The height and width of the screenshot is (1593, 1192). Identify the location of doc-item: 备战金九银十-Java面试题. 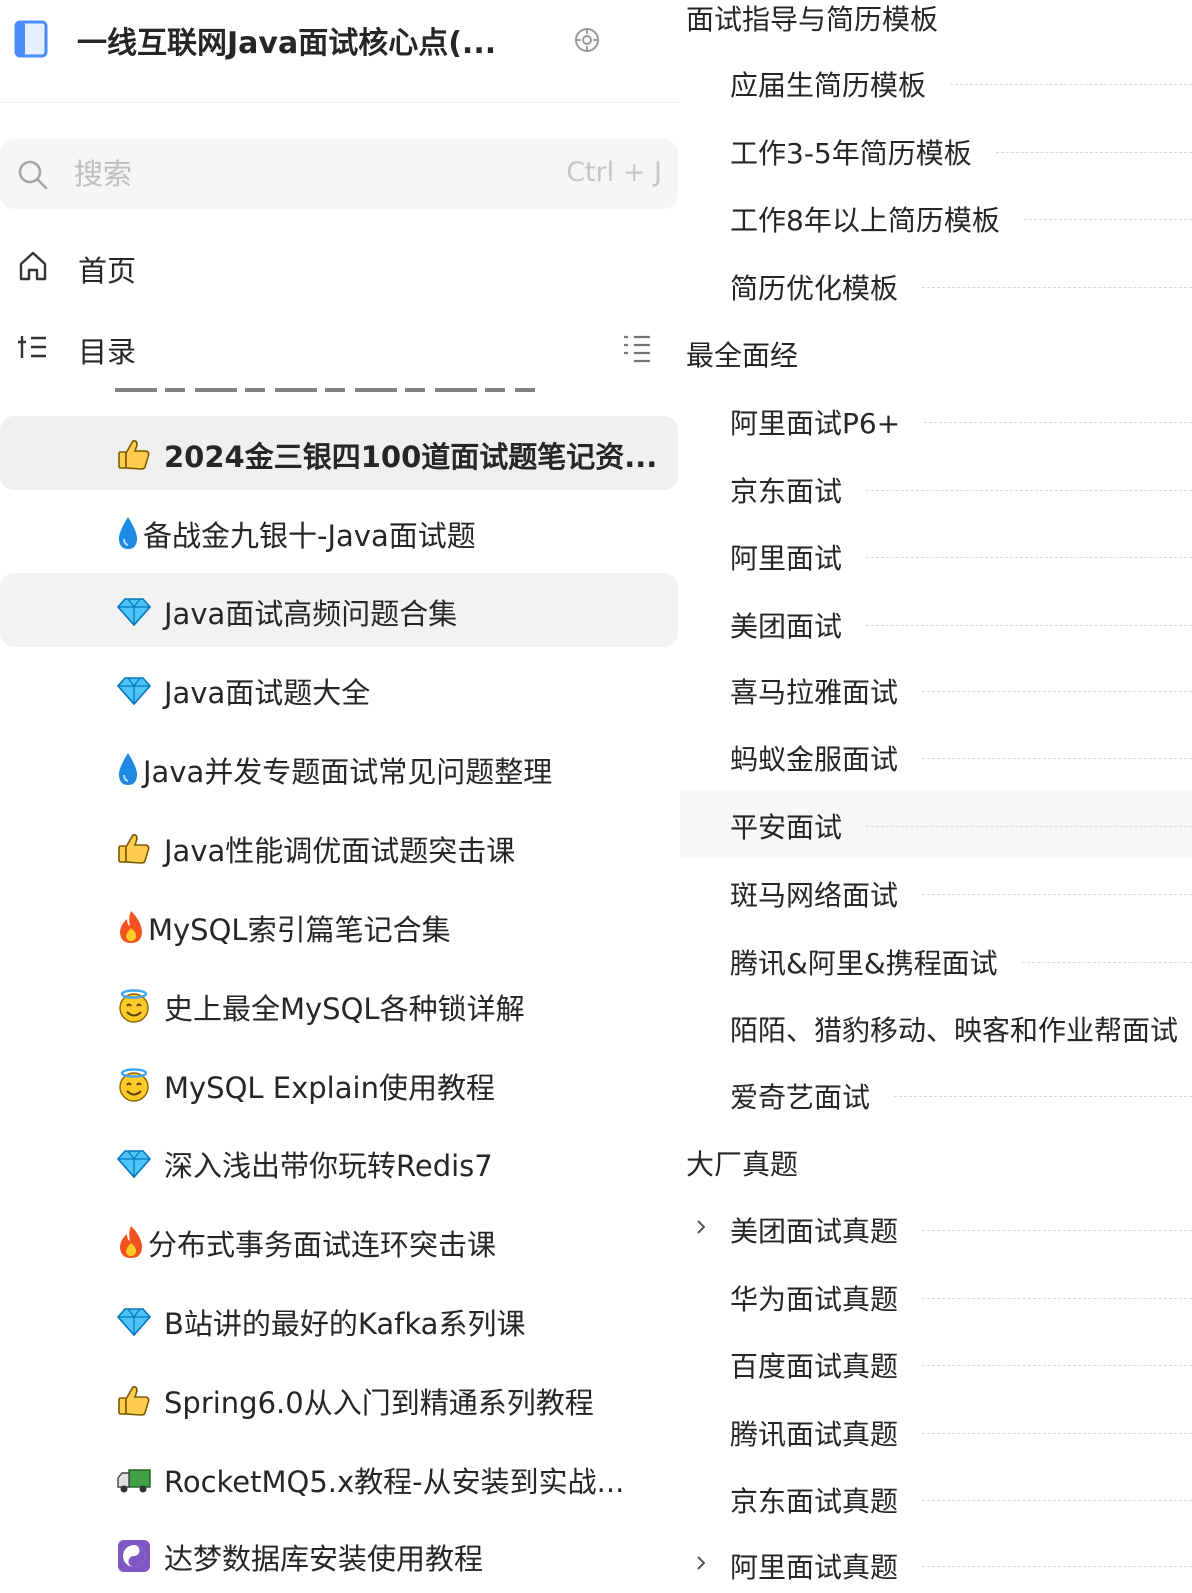
(339, 532).